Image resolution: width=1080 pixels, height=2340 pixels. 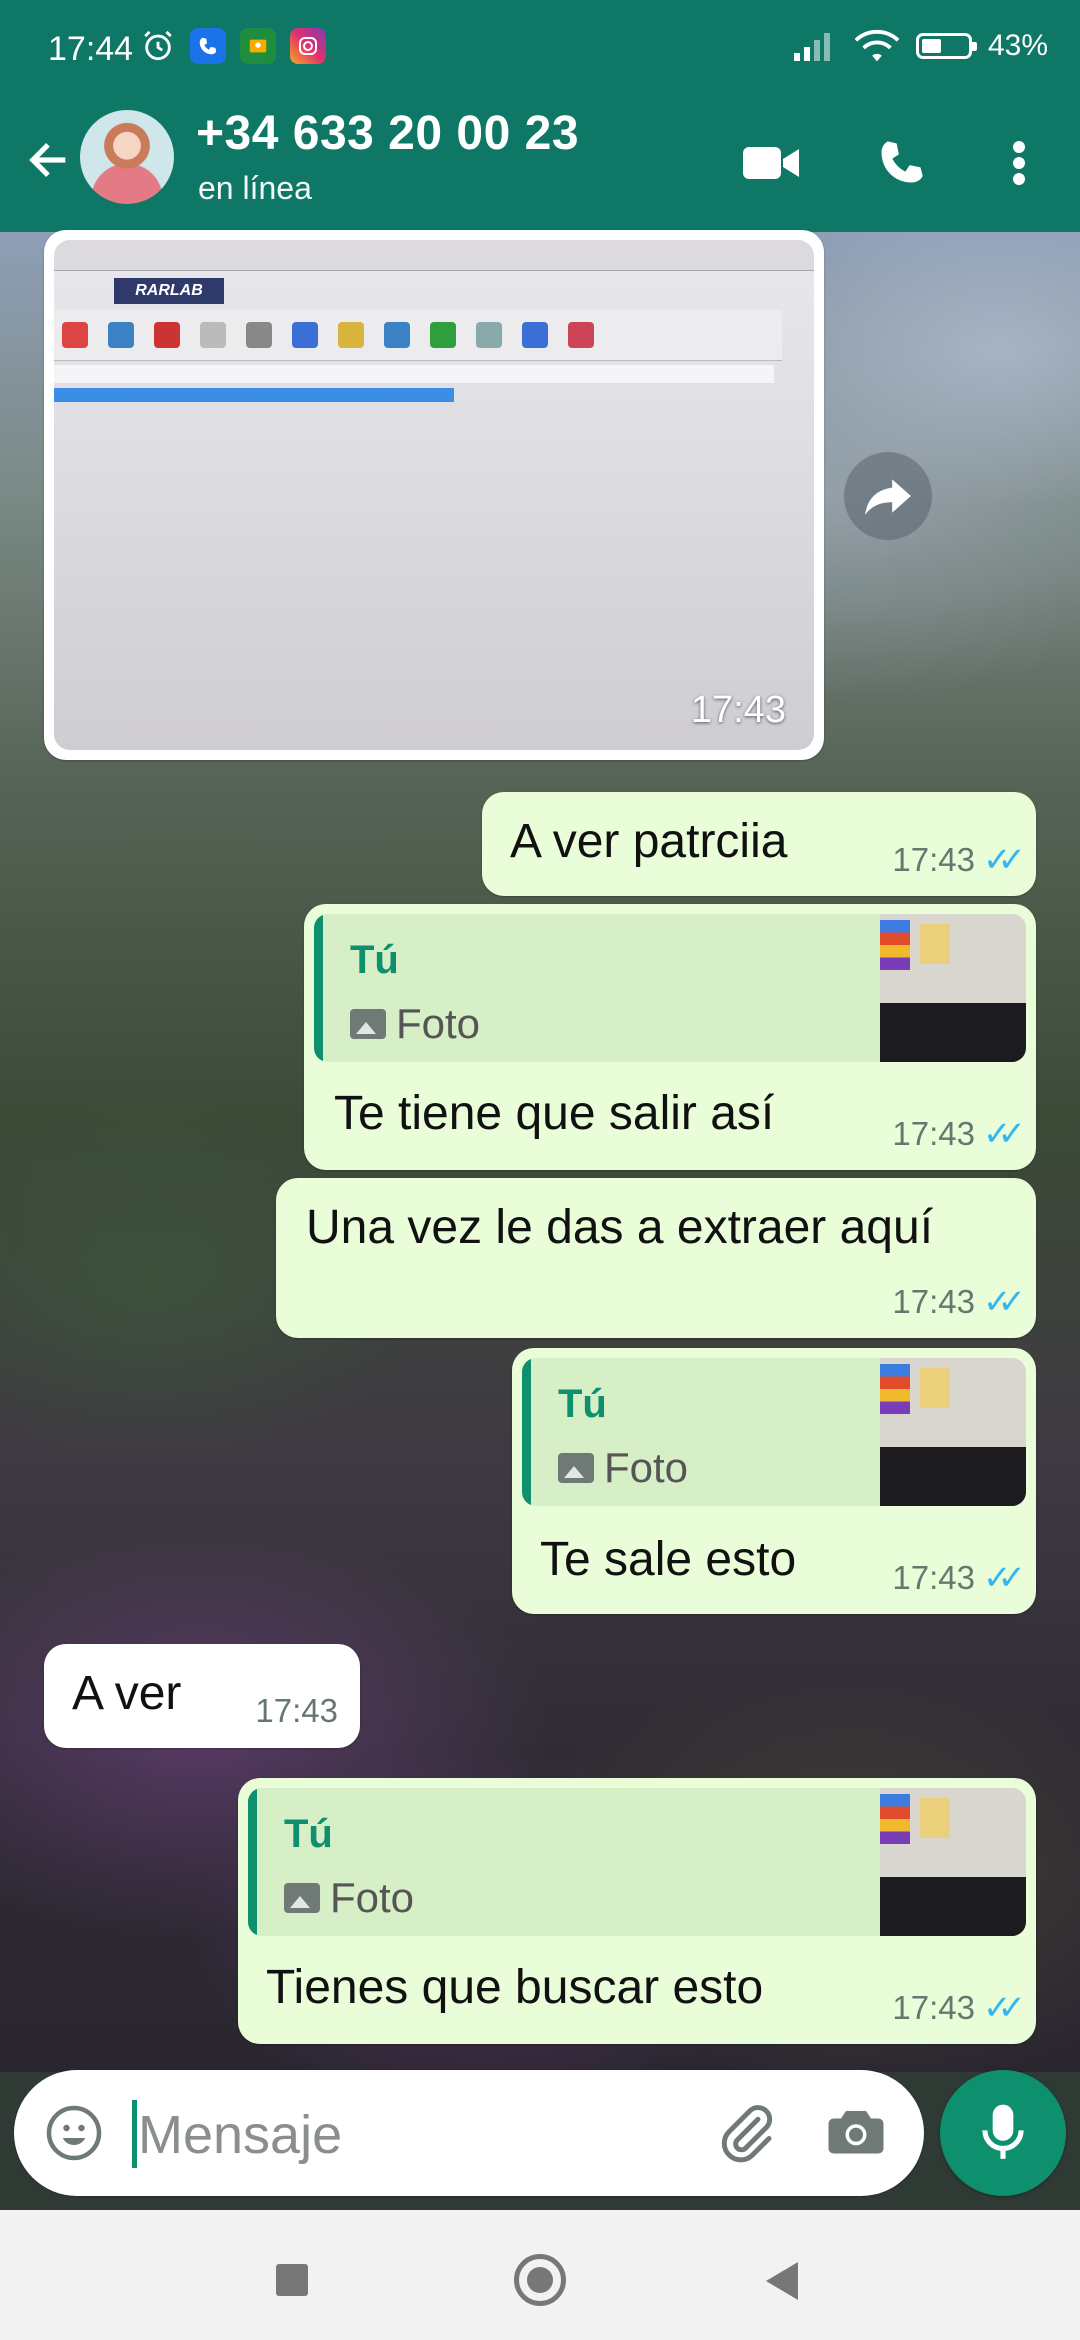 I want to click on message-text: A ver patrciia, so click(x=649, y=841).